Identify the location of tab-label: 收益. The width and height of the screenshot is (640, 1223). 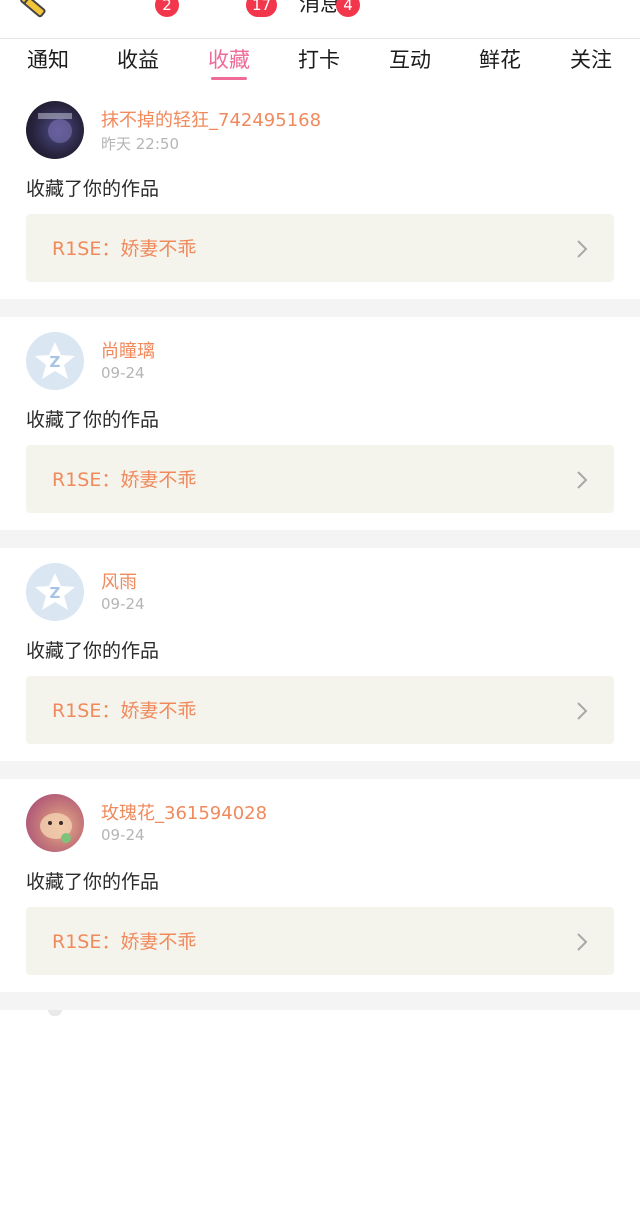
(138, 60).